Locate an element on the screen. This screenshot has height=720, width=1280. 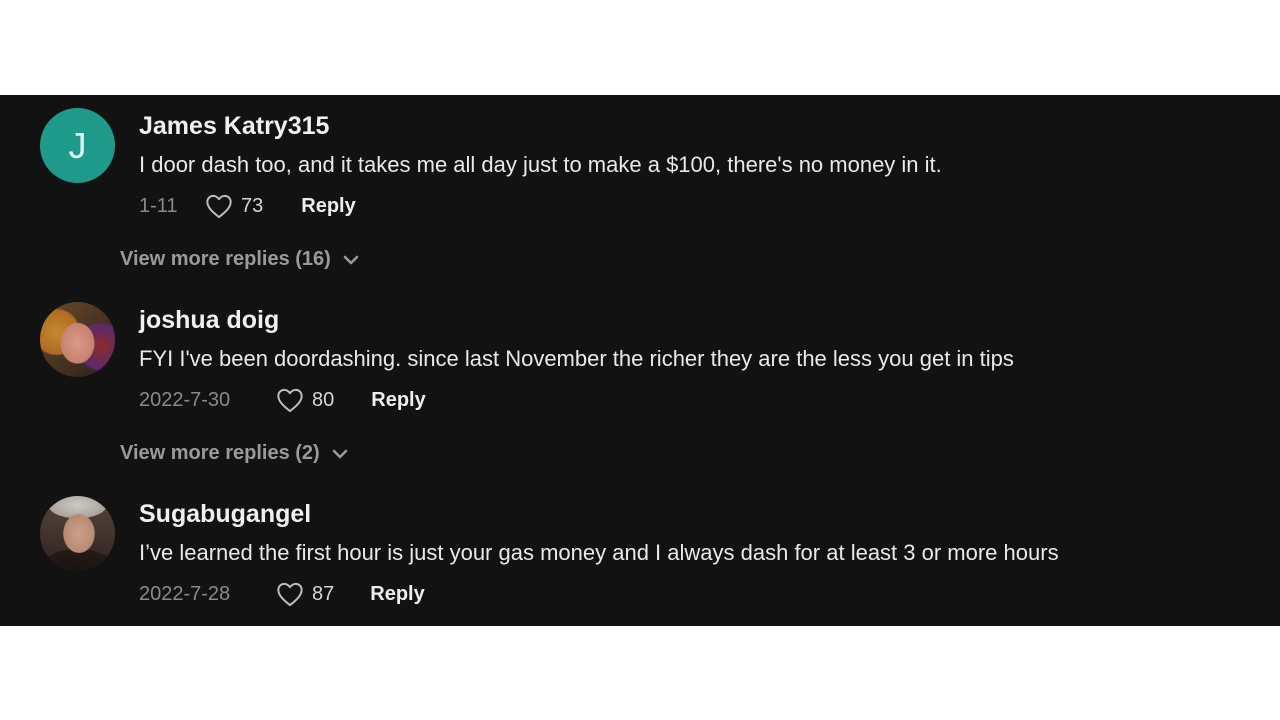
view-more-replies-label: View more replies (16) is located at coordinates (225, 259).